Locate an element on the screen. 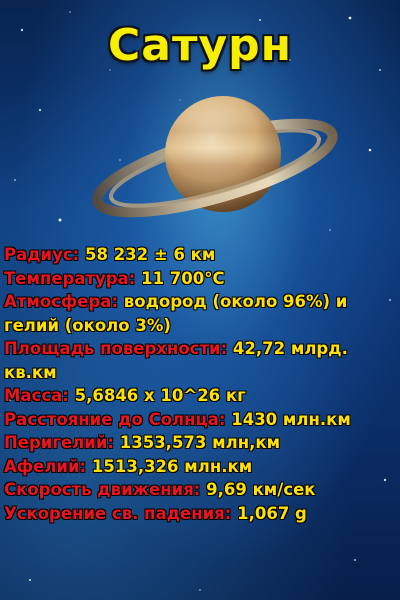 This screenshot has width=400, height=600. page-title: Сатурн is located at coordinates (200, 45).